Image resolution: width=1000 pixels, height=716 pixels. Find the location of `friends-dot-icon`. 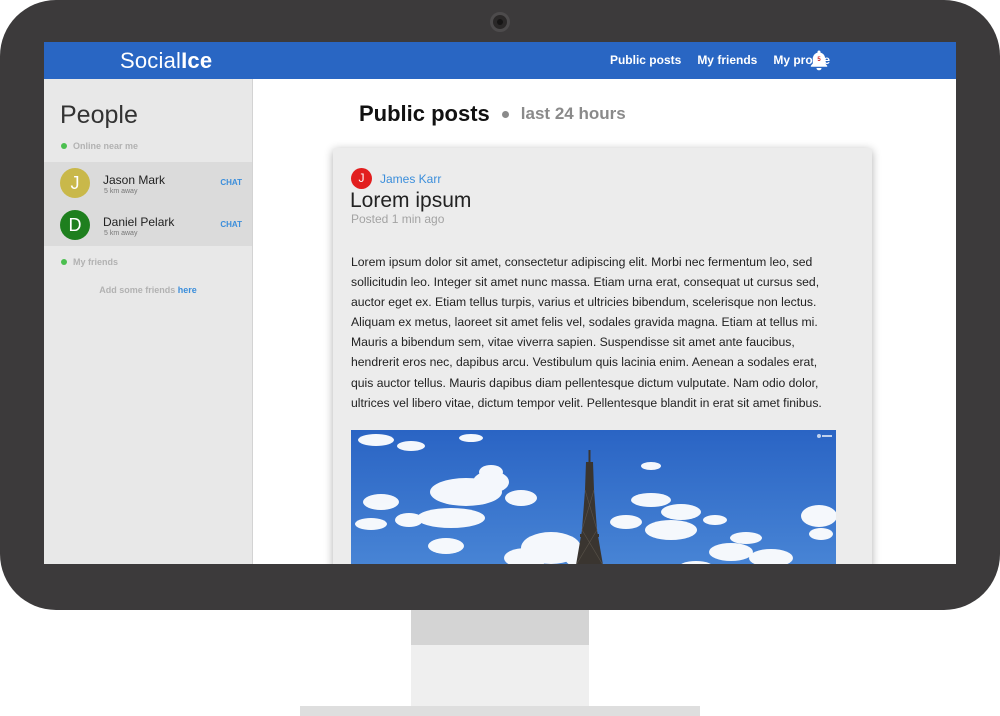

friends-dot-icon is located at coordinates (64, 262).